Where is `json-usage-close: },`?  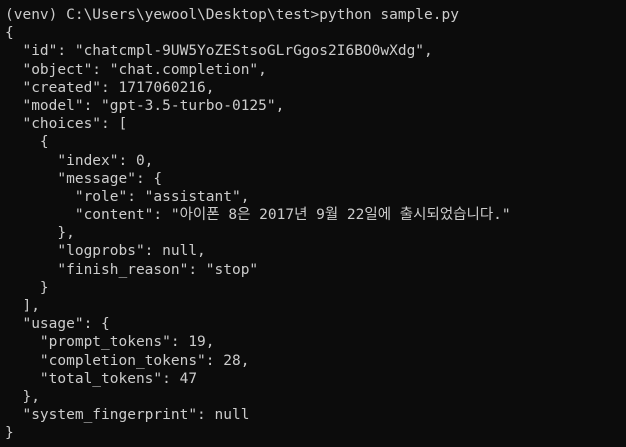 json-usage-close: }, is located at coordinates (22, 396).